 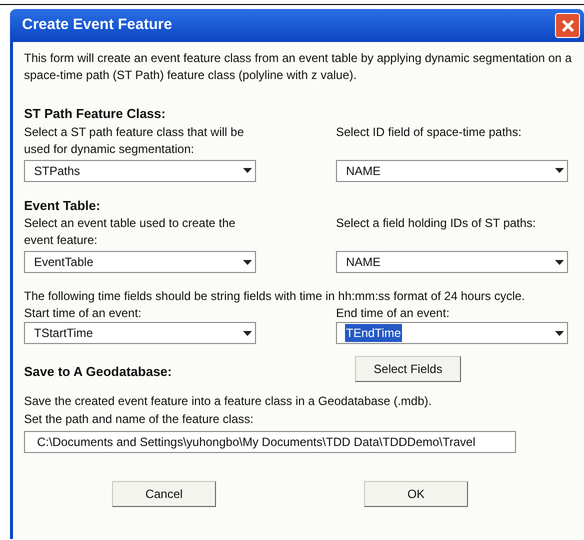 What do you see at coordinates (139, 419) in the screenshot?
I see `save-note: Set the path and name of the feature class:` at bounding box center [139, 419].